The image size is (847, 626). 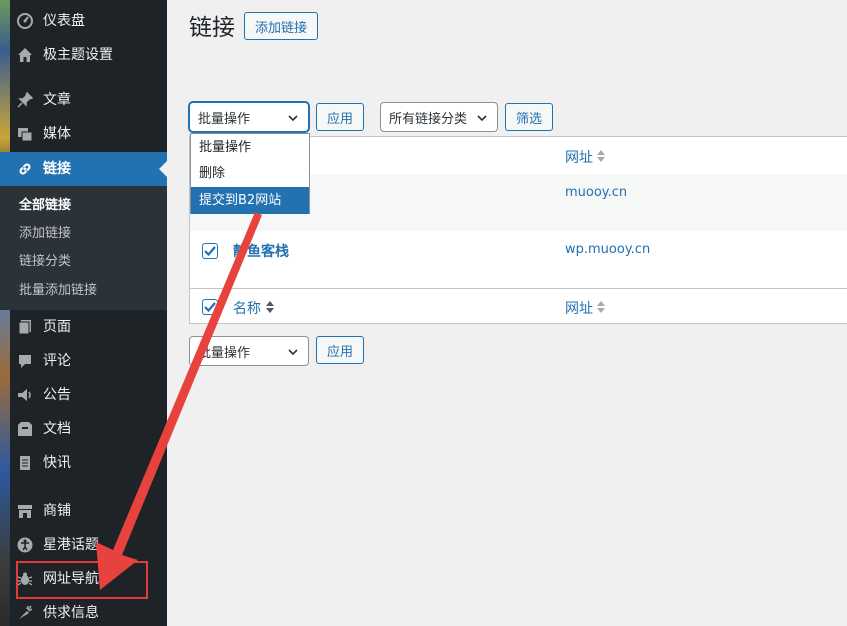 I want to click on archive-icon, so click(x=25, y=429).